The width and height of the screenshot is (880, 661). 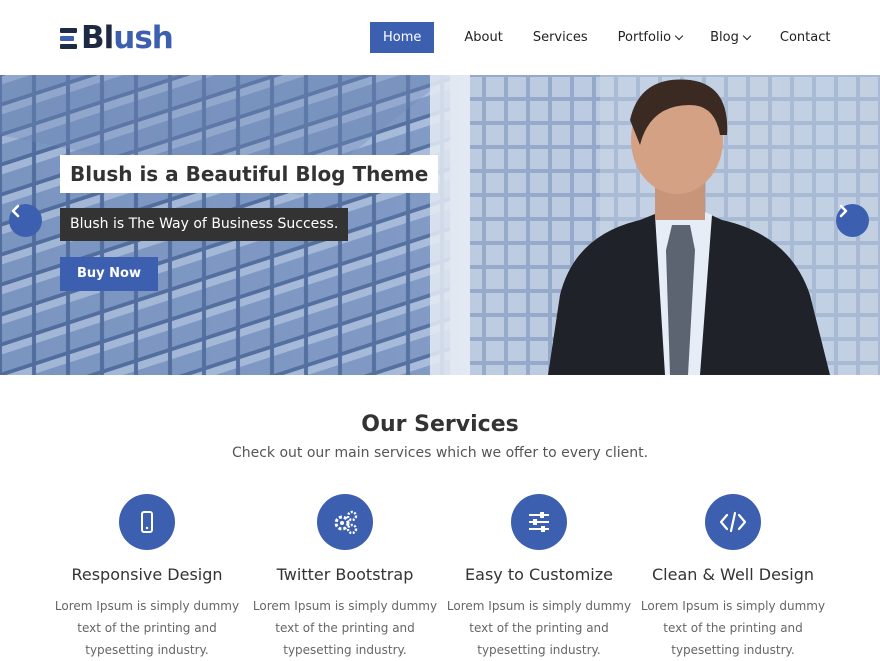 I want to click on hero-title: Blush is a Beautiful Blog Theme, so click(x=249, y=174).